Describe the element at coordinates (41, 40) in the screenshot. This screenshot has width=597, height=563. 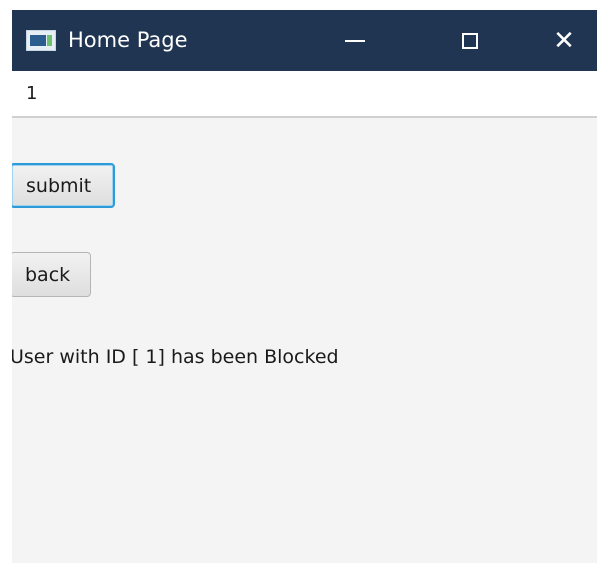
I see `app-window-icon` at that location.